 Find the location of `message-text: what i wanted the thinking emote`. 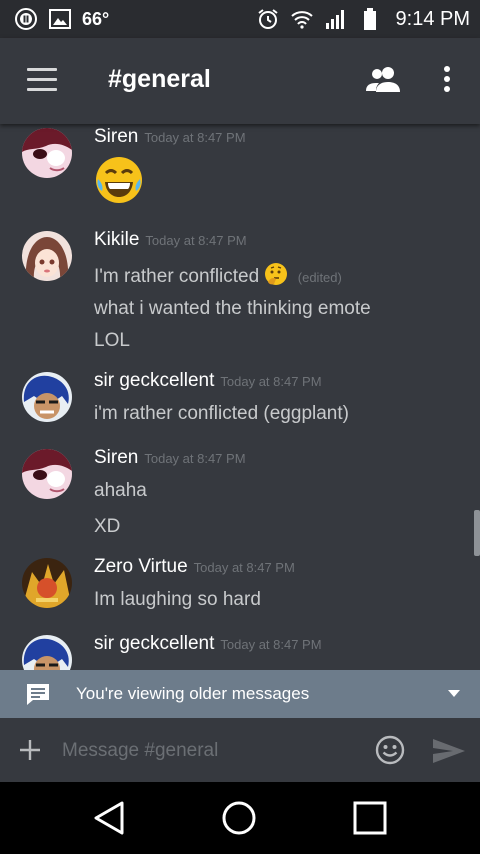

message-text: what i wanted the thinking emote is located at coordinates (232, 308).